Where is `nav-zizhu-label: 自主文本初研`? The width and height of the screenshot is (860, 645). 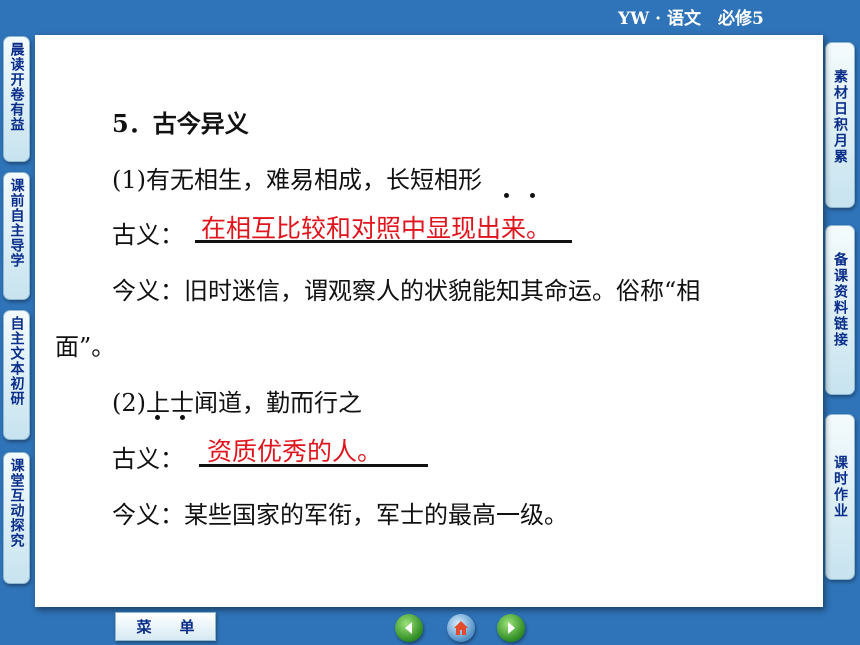 nav-zizhu-label: 自主文本初研 is located at coordinates (16, 361).